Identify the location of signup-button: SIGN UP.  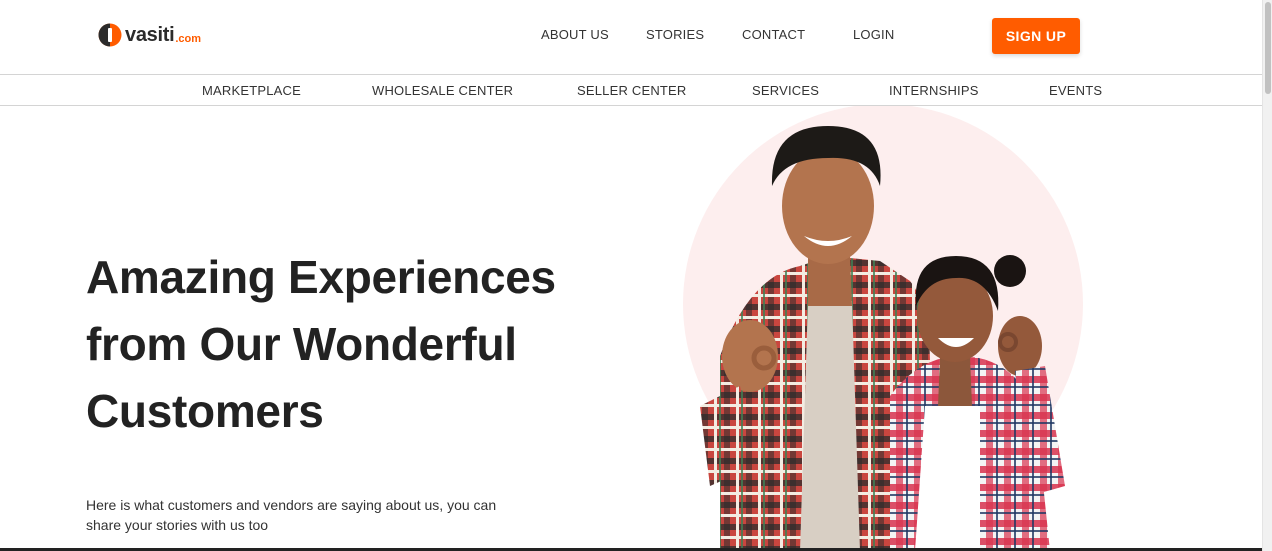
(1036, 36).